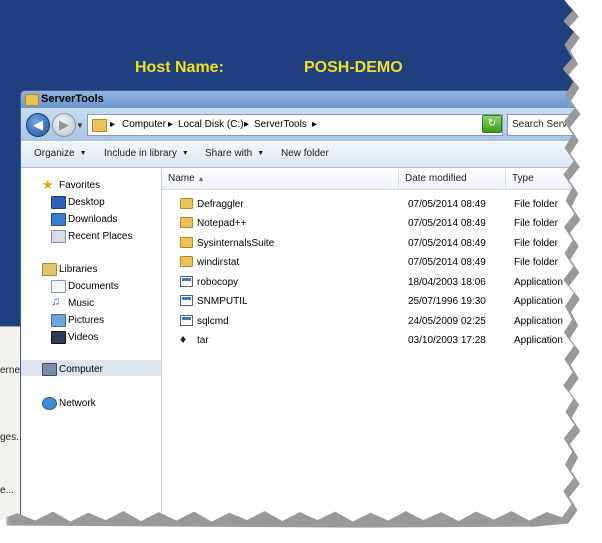 Image resolution: width=602 pixels, height=543 pixels. Describe the element at coordinates (218, 282) in the screenshot. I see `file-name: robocopy` at that location.